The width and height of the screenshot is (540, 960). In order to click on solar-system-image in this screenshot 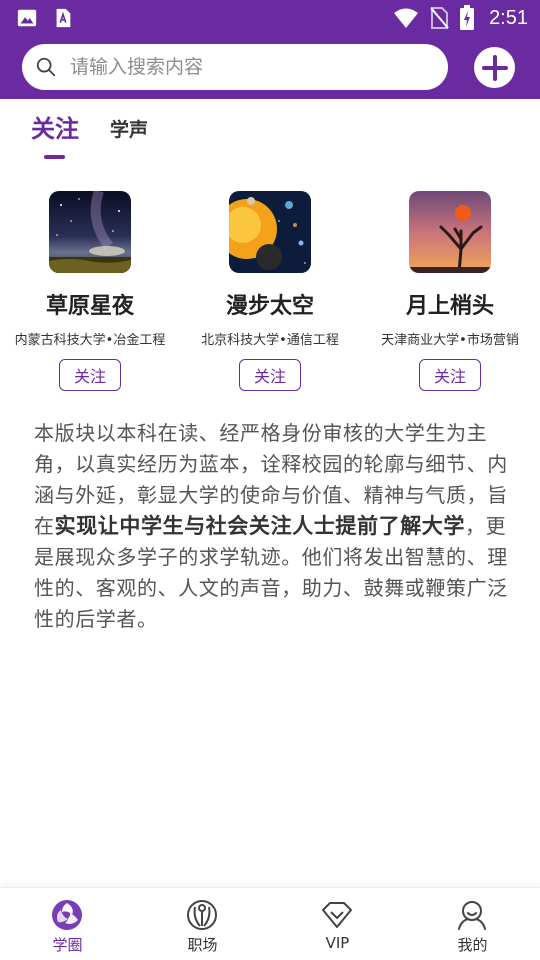, I will do `click(270, 232)`.